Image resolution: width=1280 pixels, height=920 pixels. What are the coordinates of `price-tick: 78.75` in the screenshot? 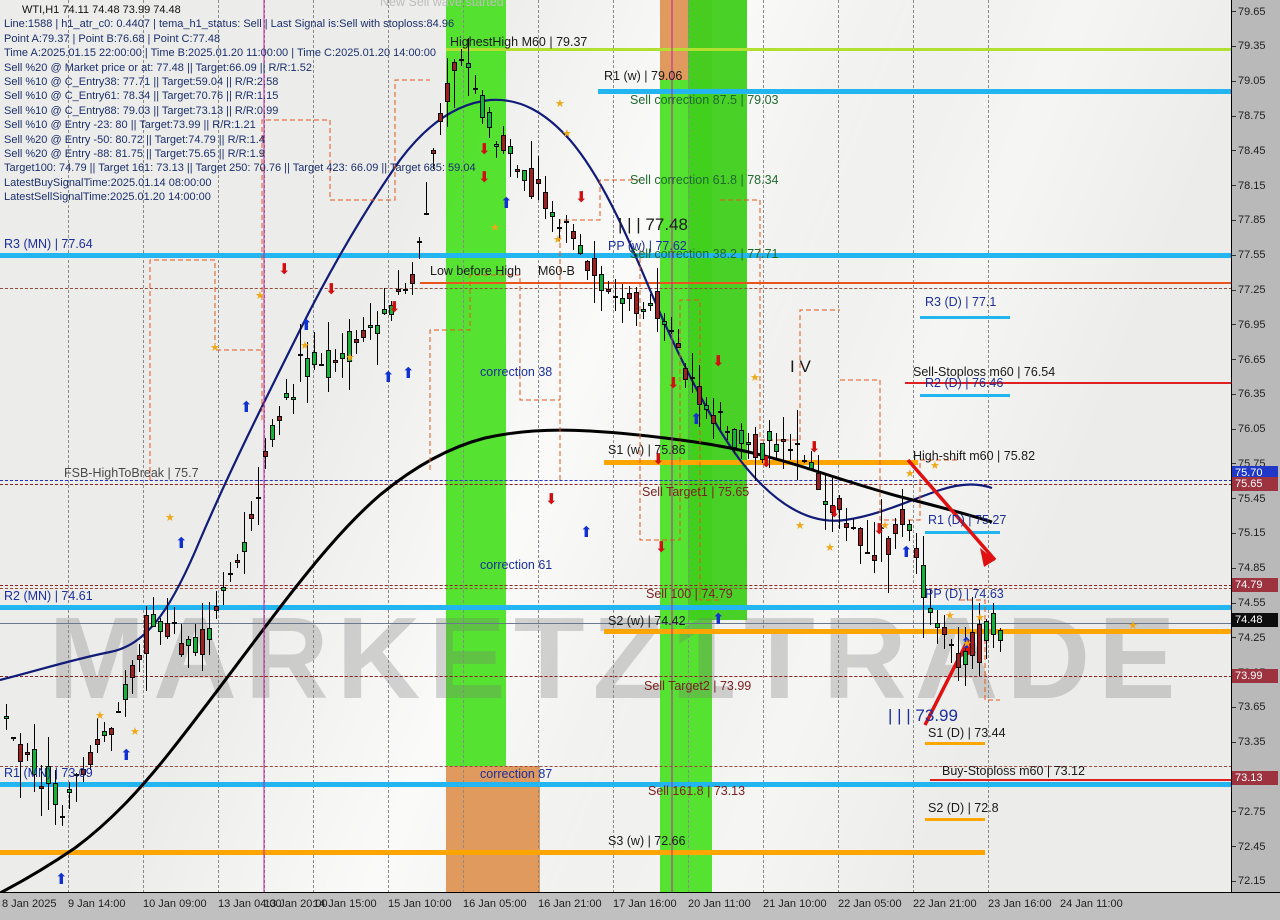 It's located at (1249, 116).